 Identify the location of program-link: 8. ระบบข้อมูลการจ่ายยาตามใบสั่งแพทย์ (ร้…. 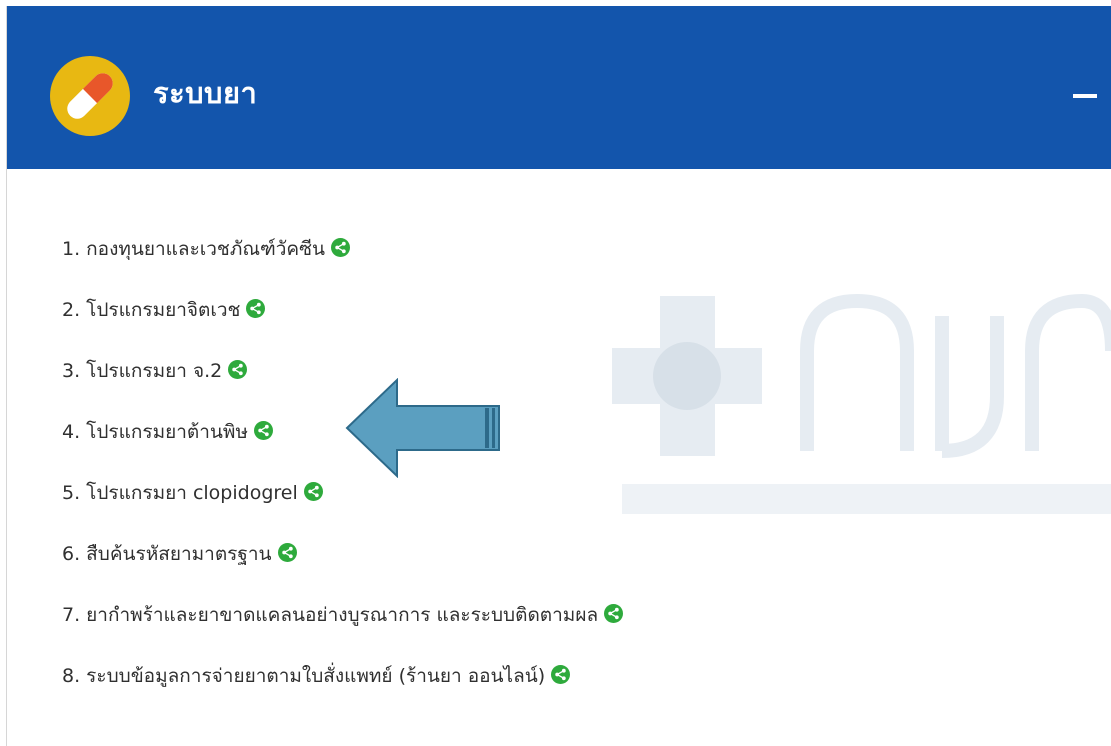
(303, 676).